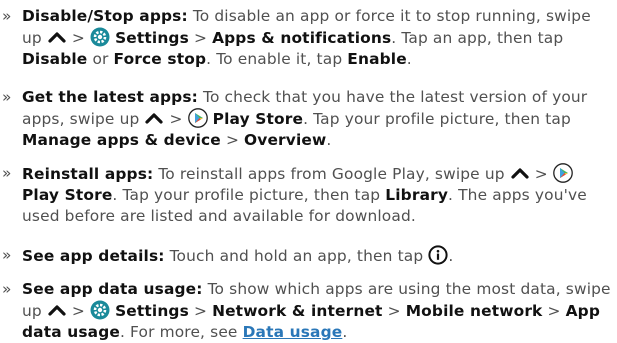 The height and width of the screenshot is (343, 617). Describe the element at coordinates (121, 140) in the screenshot. I see `bold-term: Manage apps & device` at that location.